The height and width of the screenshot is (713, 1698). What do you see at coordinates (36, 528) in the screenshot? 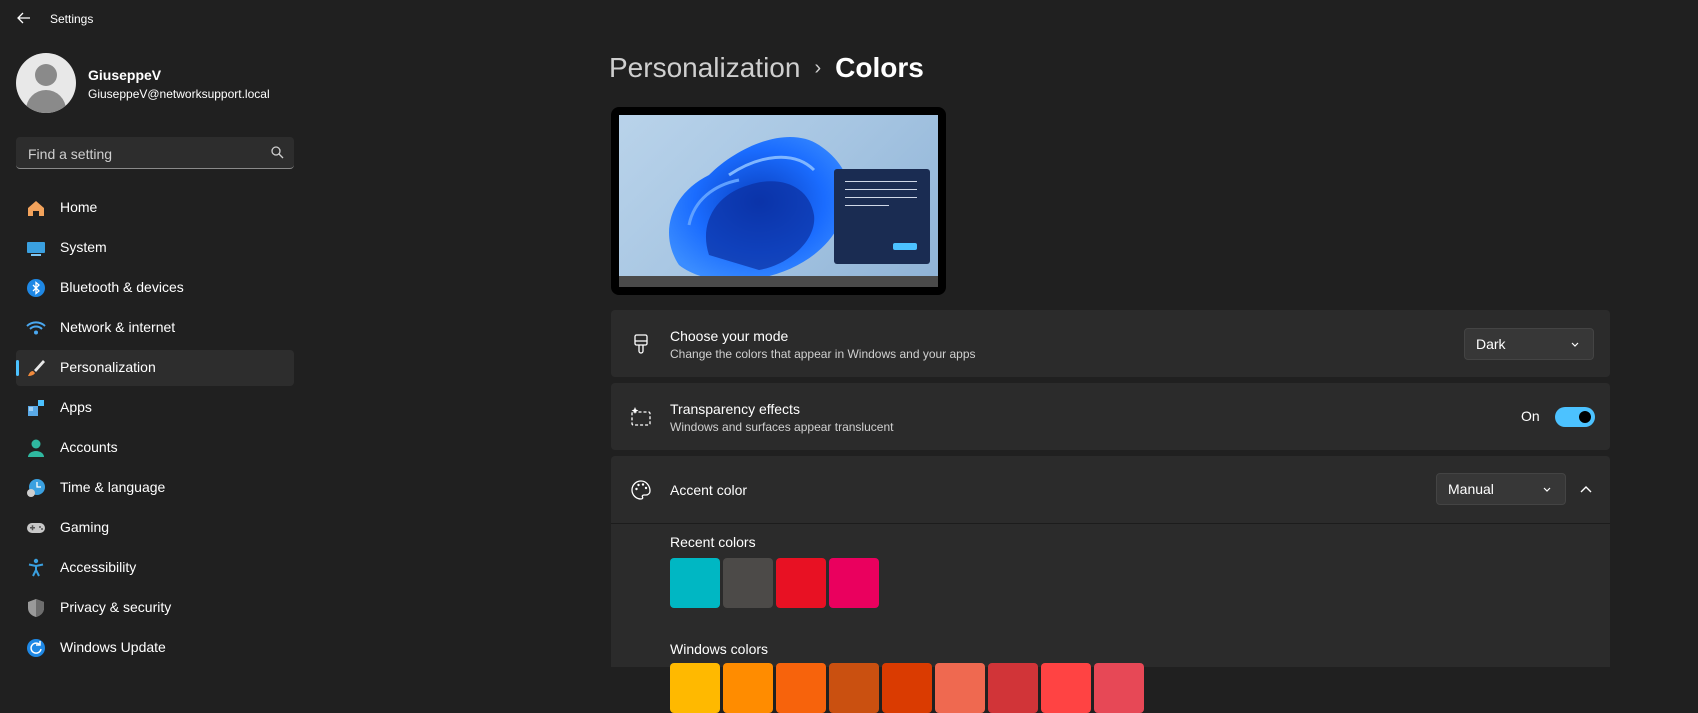
I see `gamepad-icon` at bounding box center [36, 528].